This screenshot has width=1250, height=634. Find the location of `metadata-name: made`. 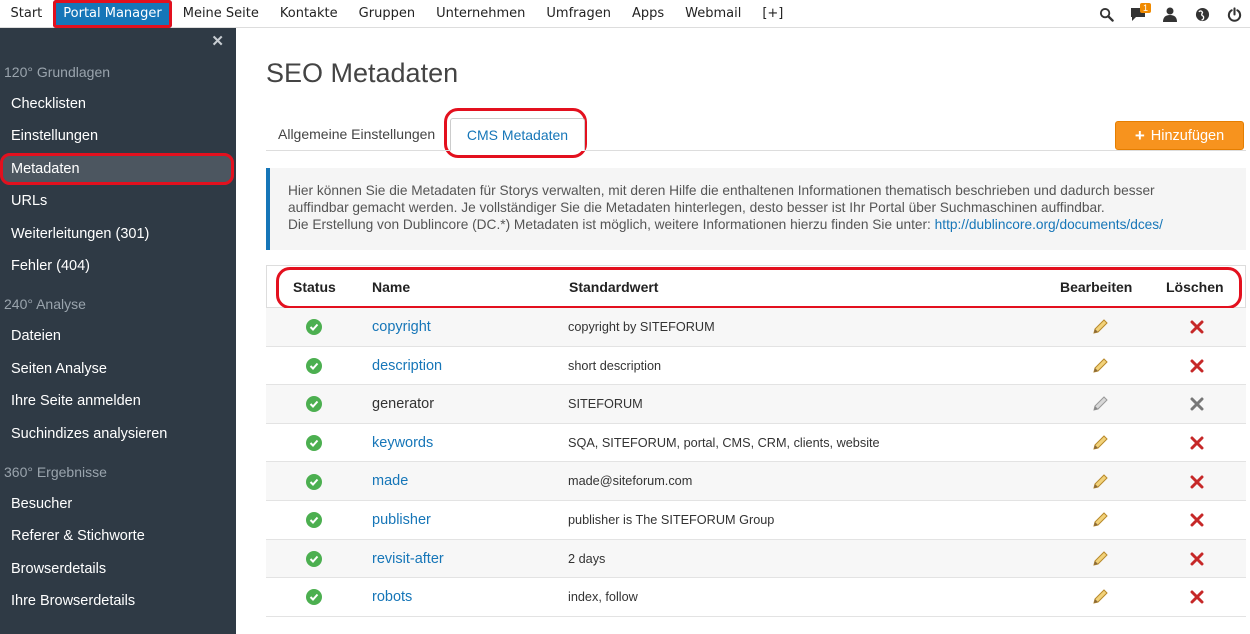

metadata-name: made is located at coordinates (390, 481).